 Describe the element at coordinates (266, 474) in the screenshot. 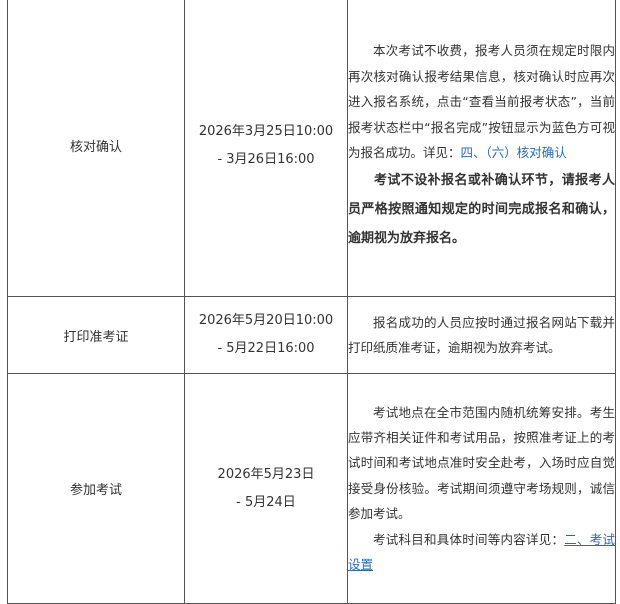

I see `time-start: 2026年5月23日` at that location.